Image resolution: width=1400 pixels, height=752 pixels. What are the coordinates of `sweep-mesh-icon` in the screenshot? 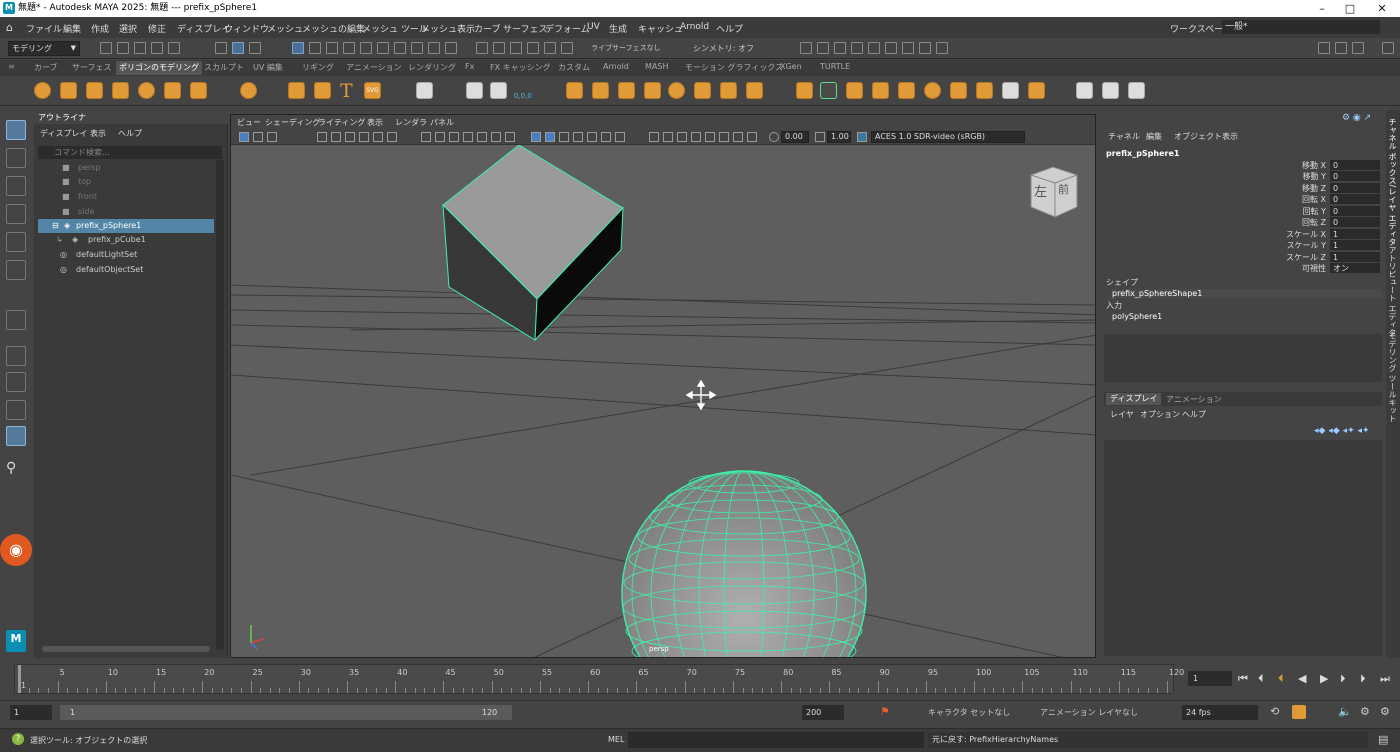 It's located at (322, 90).